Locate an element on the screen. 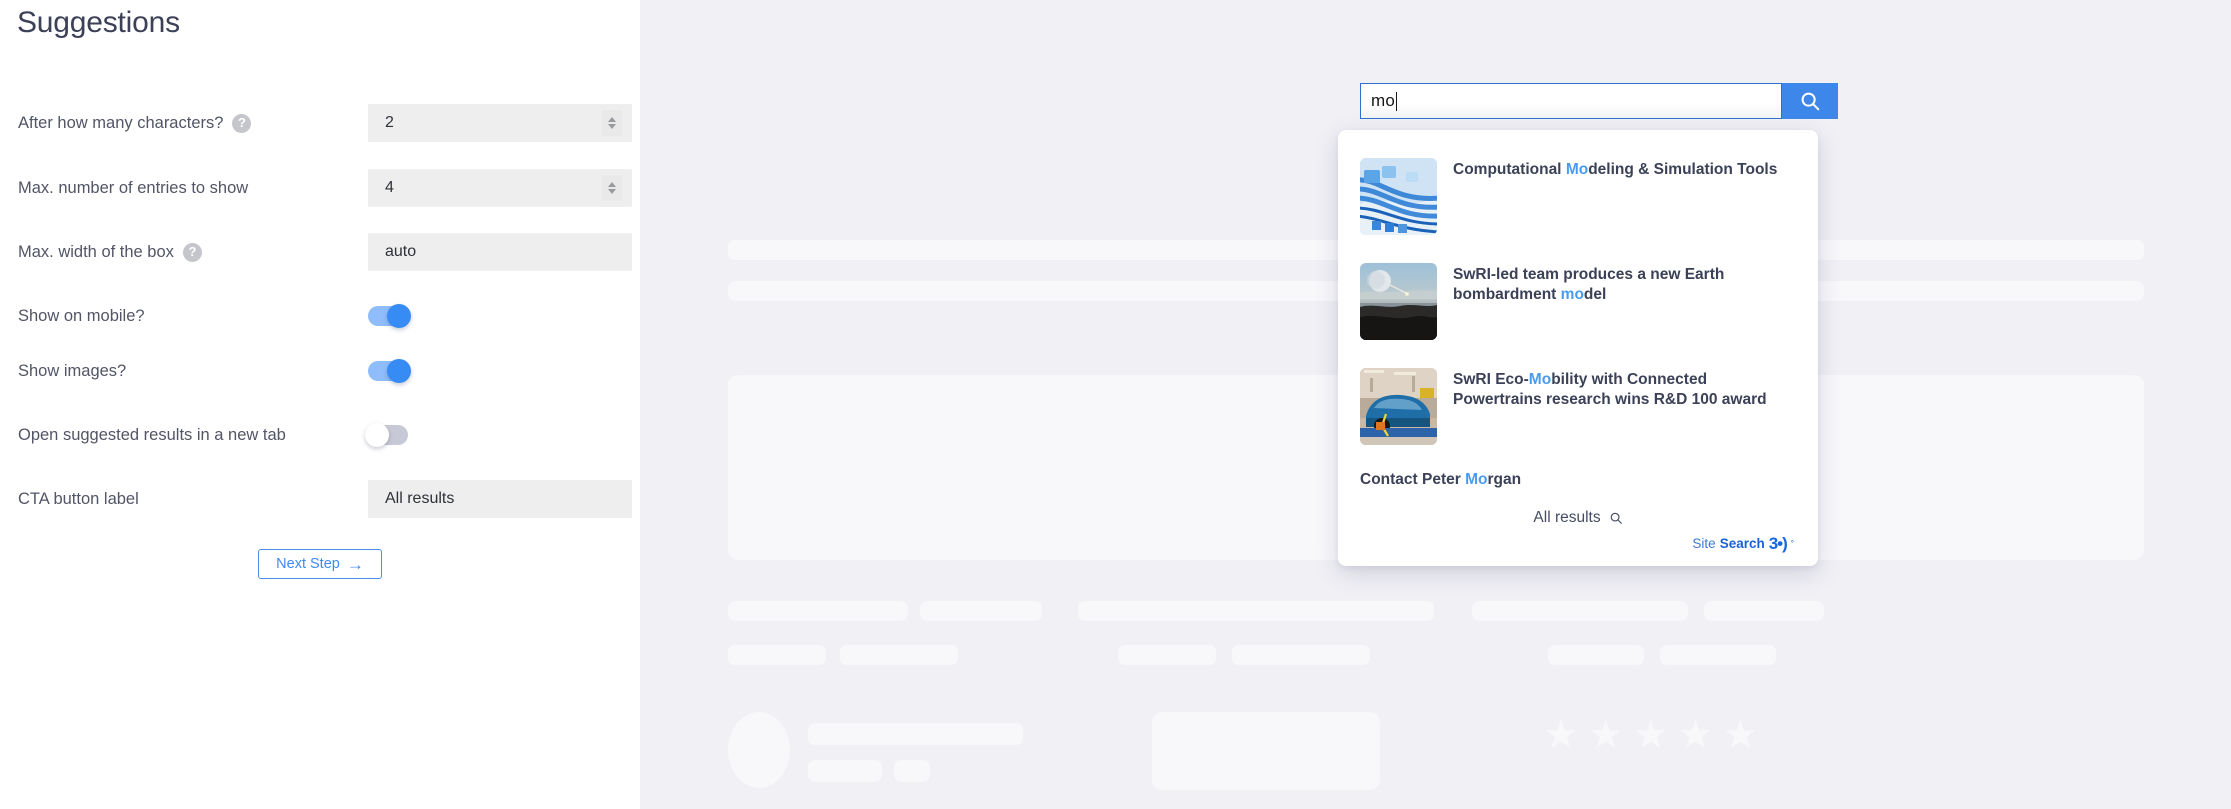 This screenshot has width=2231, height=809. network-cables-image is located at coordinates (1398, 196).